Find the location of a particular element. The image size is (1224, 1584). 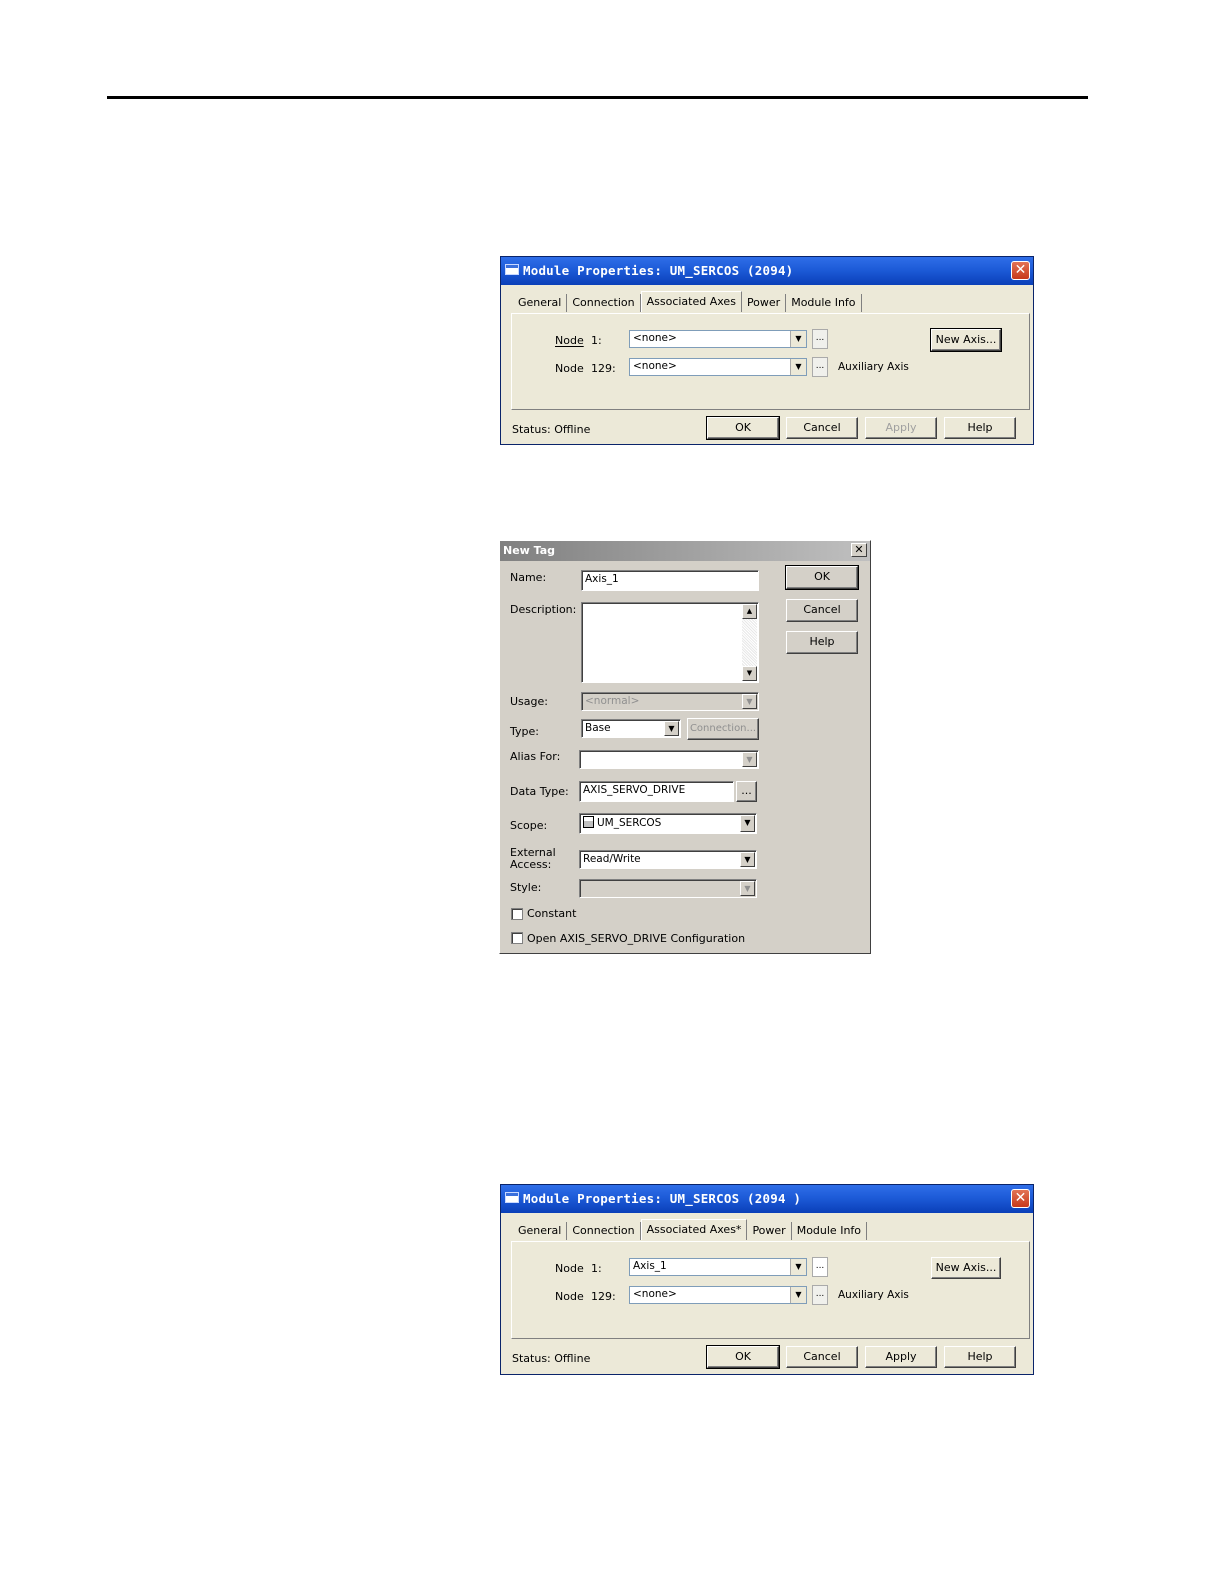

title-bar: Module Properties: UM_SERCOS (2094 ) ✕ is located at coordinates (767, 1199).